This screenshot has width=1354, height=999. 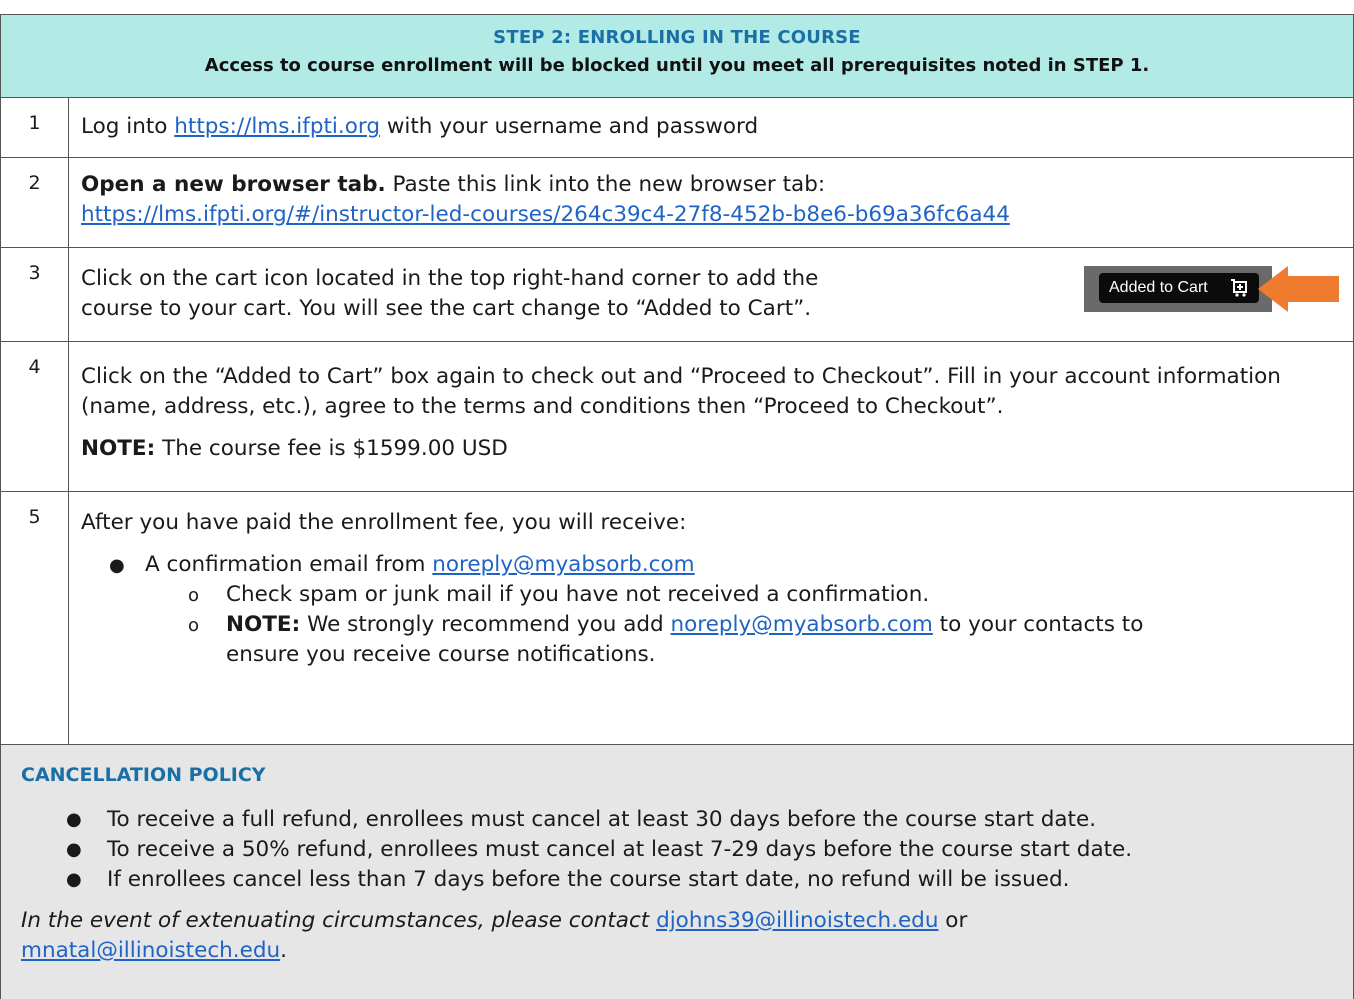 I want to click on pointer-arrow-shaft, so click(x=1312, y=289).